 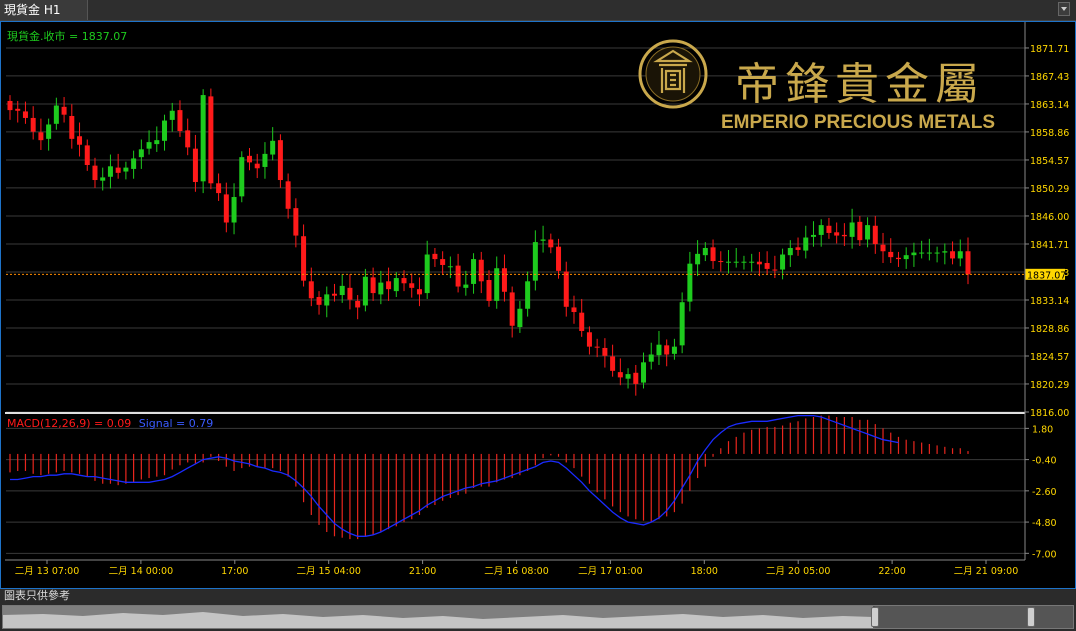 I want to click on price-tick-label: 1850.29, so click(x=1049, y=189).